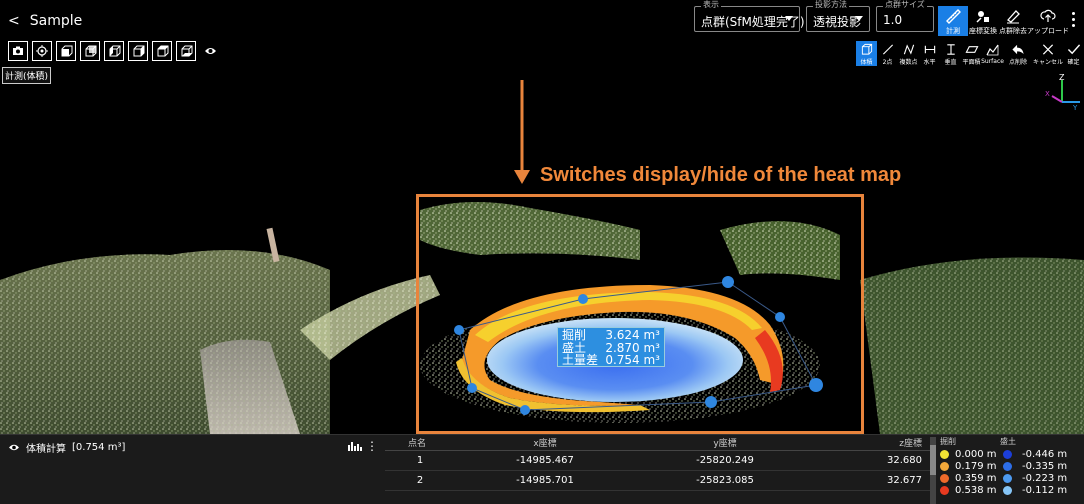 The width and height of the screenshot is (1084, 504). I want to click on legend-cut-value: 0.538 m, so click(976, 490).